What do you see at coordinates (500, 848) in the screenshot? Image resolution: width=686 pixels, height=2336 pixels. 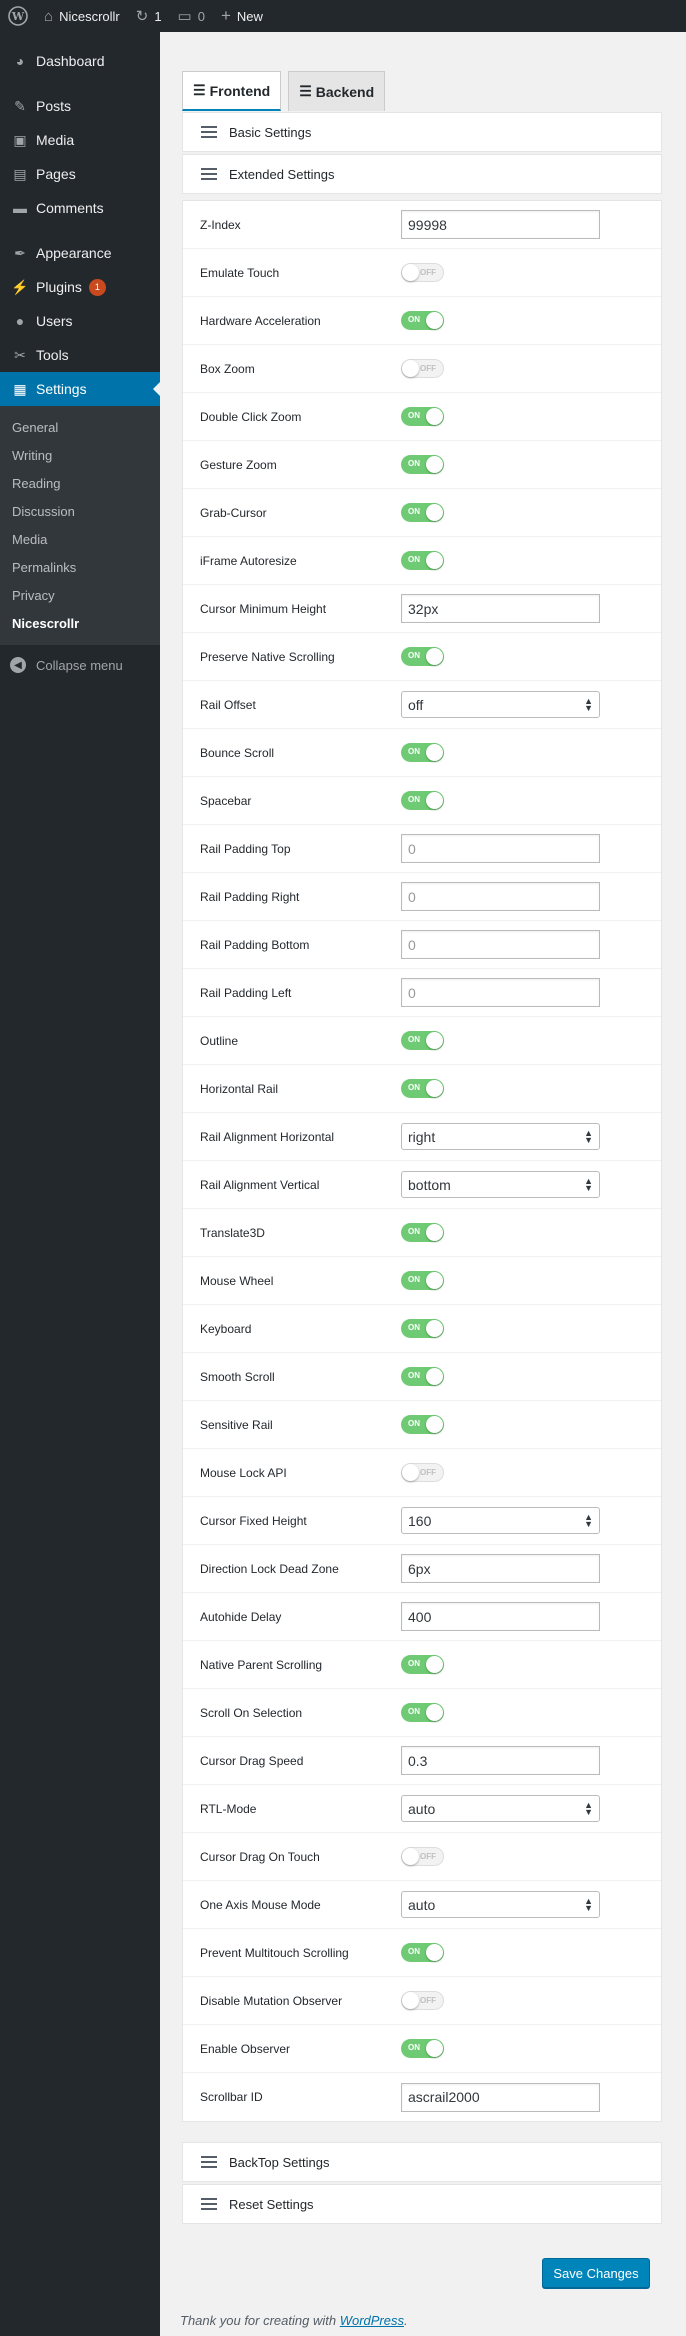 I see `rail-padding-top-input` at bounding box center [500, 848].